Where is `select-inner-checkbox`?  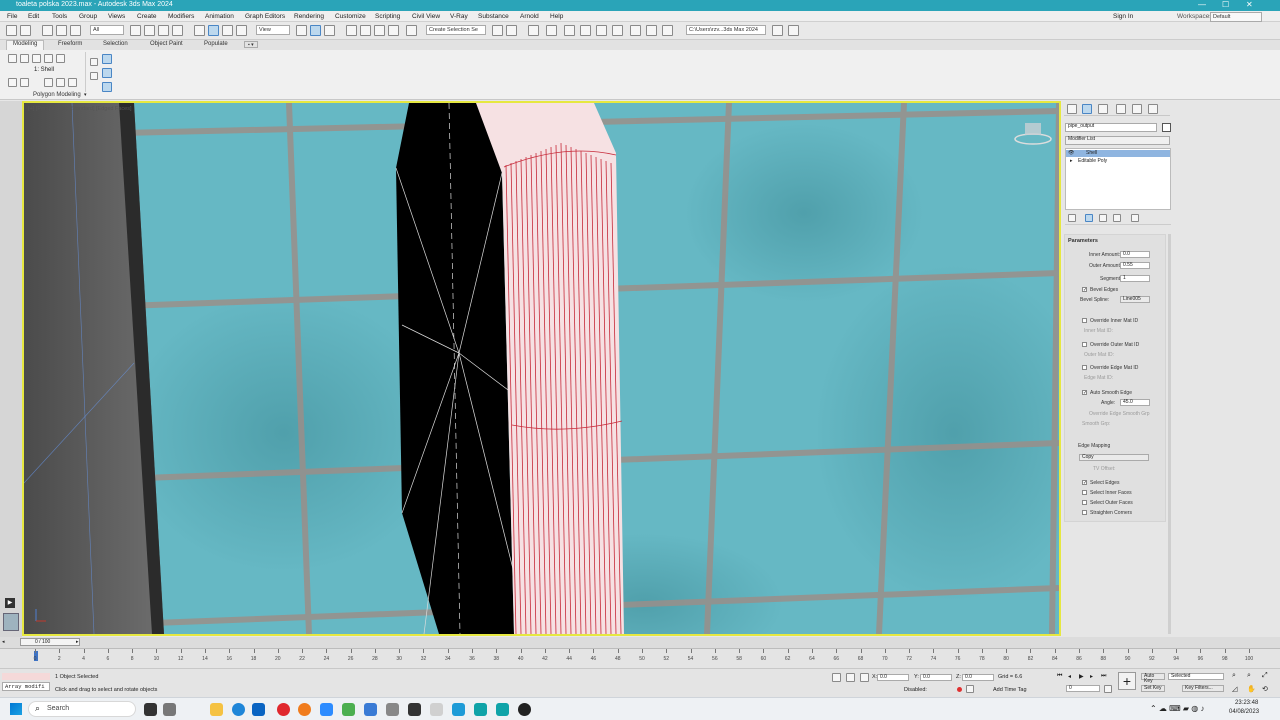 select-inner-checkbox is located at coordinates (1084, 492).